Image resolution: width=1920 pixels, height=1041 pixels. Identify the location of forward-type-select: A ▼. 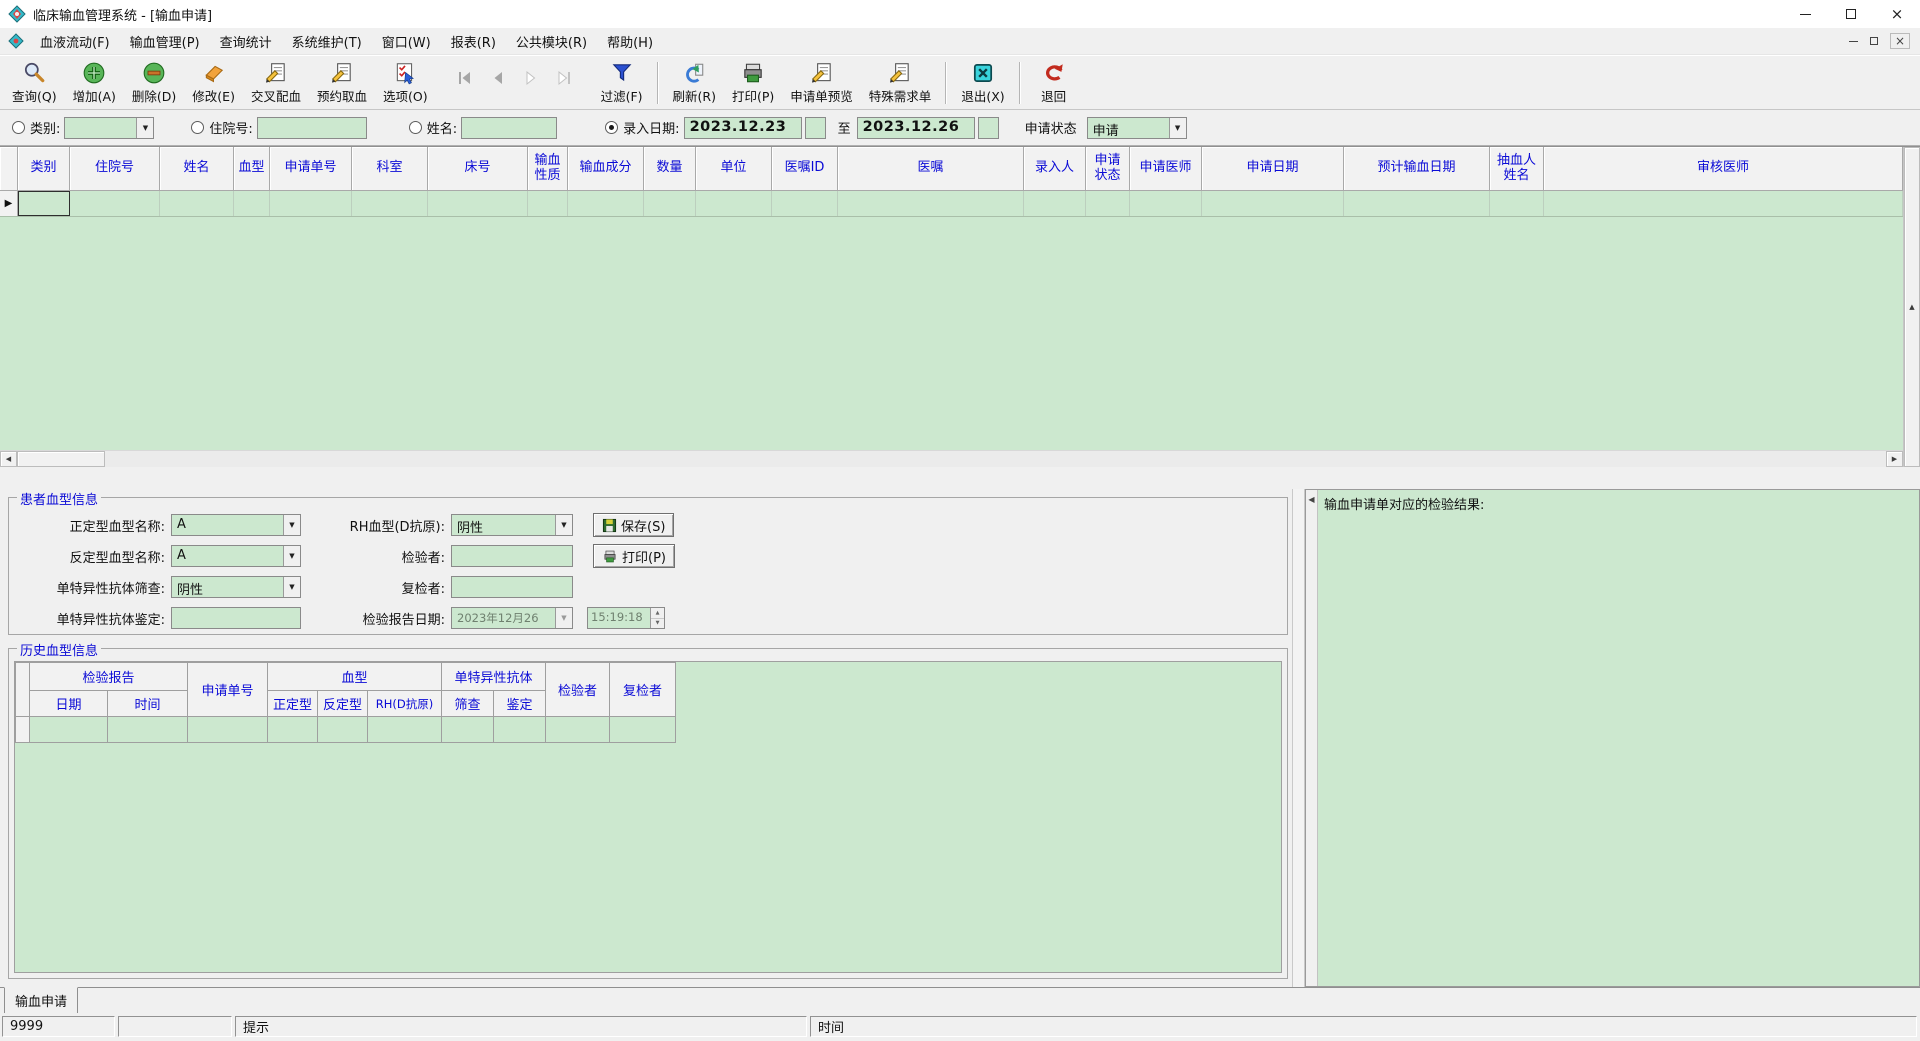
(236, 525).